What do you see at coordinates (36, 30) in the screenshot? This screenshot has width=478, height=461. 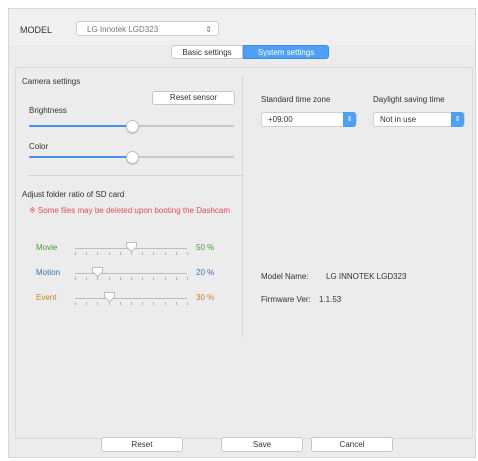 I see `model-label: MODEL` at bounding box center [36, 30].